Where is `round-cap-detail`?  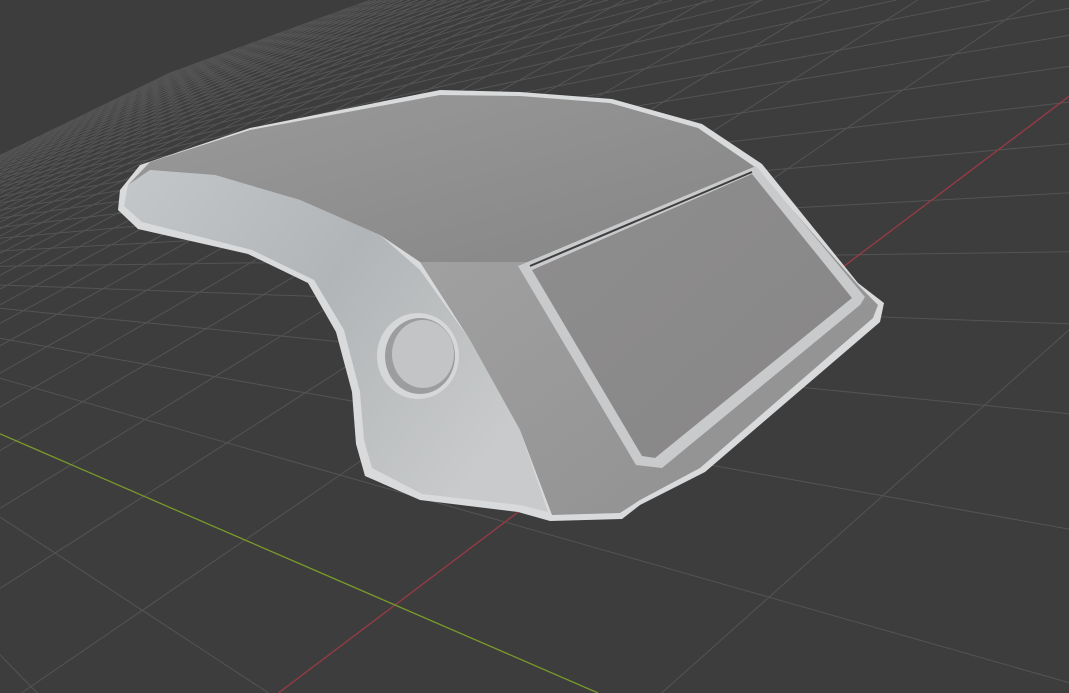 round-cap-detail is located at coordinates (418, 356).